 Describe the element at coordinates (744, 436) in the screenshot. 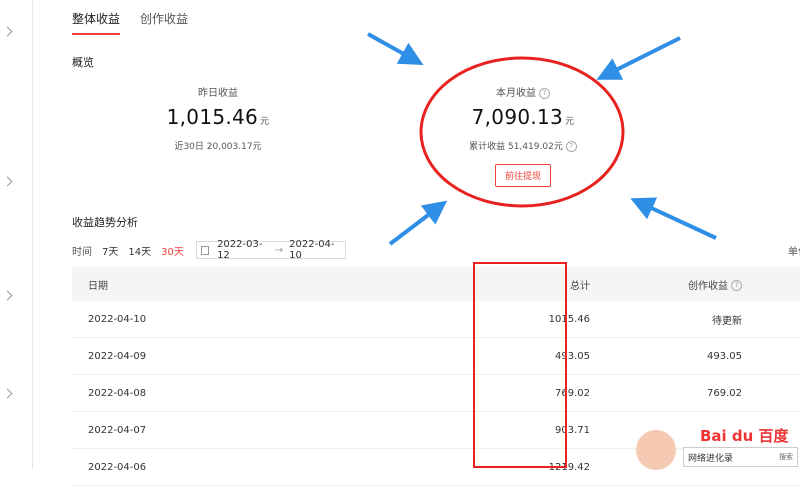

I see `baidu-logo: Bai du 百度` at that location.